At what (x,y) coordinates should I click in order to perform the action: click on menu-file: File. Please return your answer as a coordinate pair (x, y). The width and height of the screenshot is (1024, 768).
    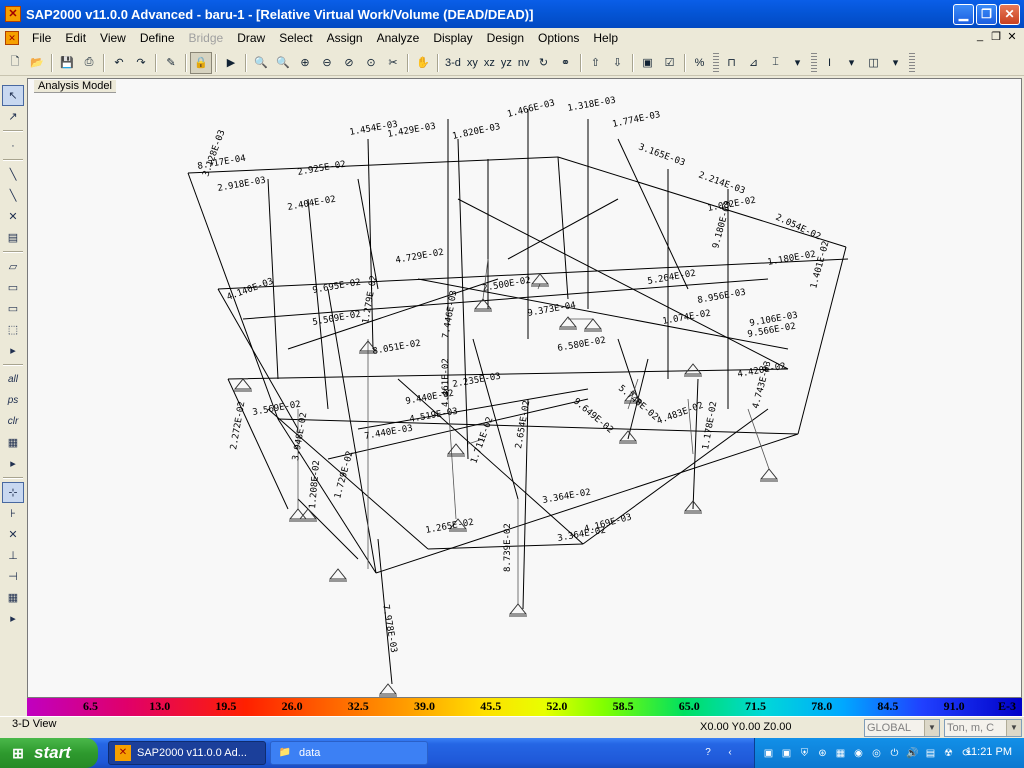
    Looking at the image, I should click on (41, 38).